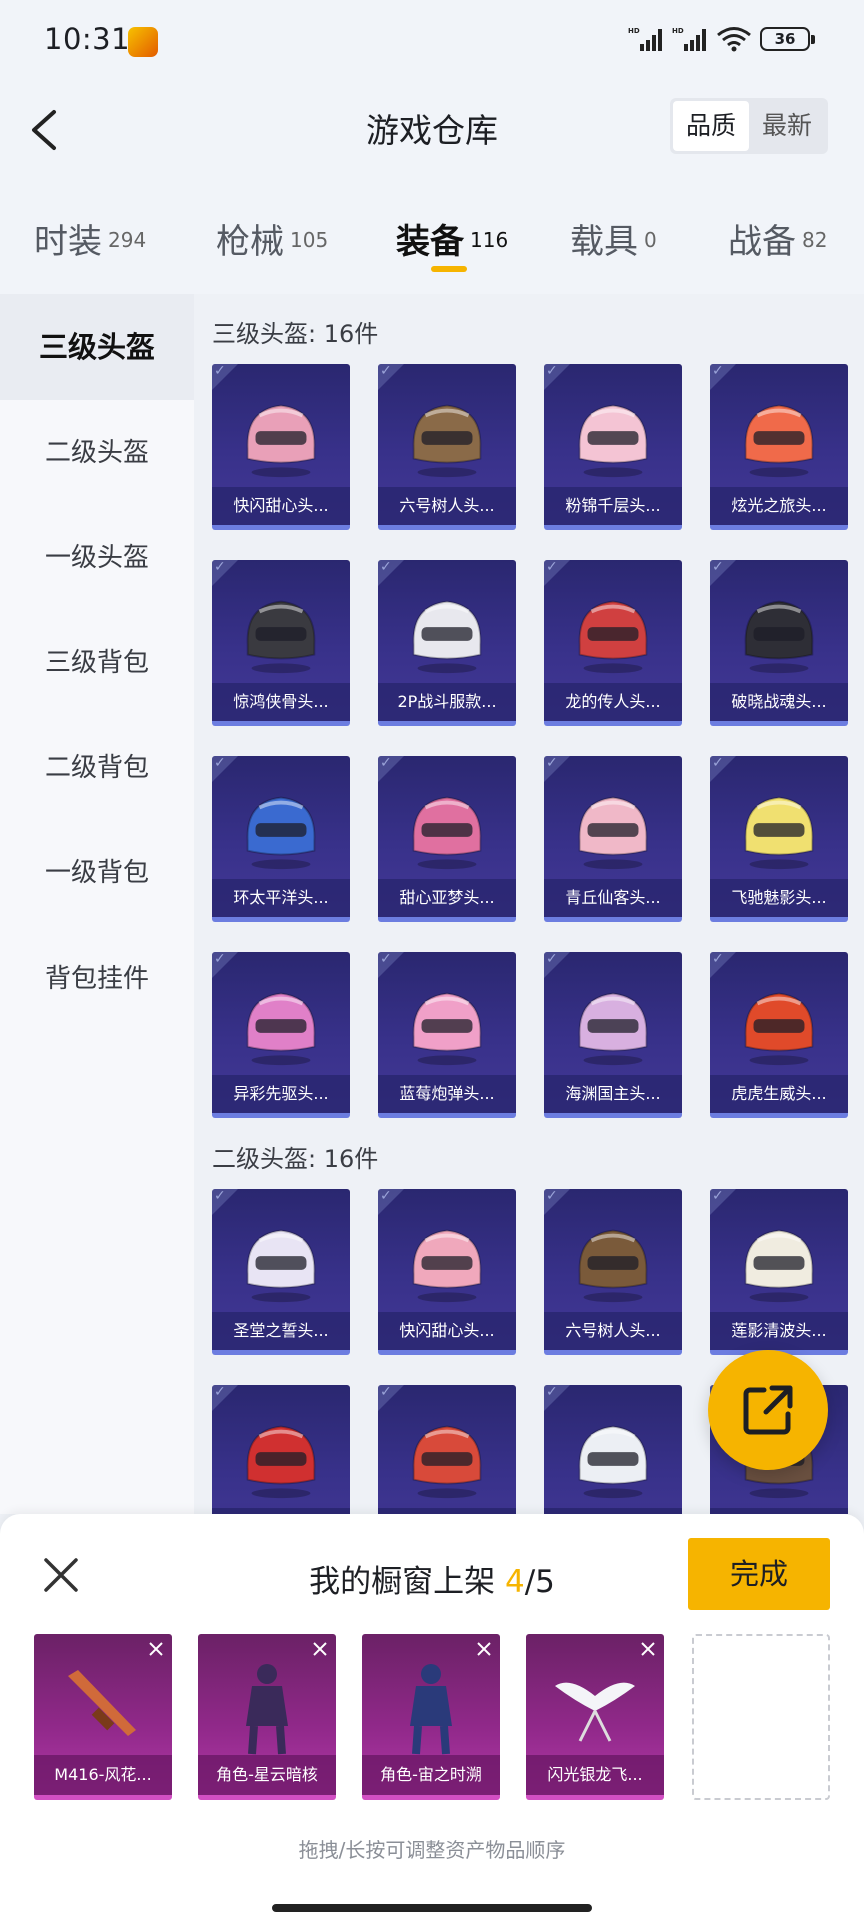 This screenshot has height=1920, width=864. I want to click on showcase-item: 角色-宙之时溯, so click(431, 1717).